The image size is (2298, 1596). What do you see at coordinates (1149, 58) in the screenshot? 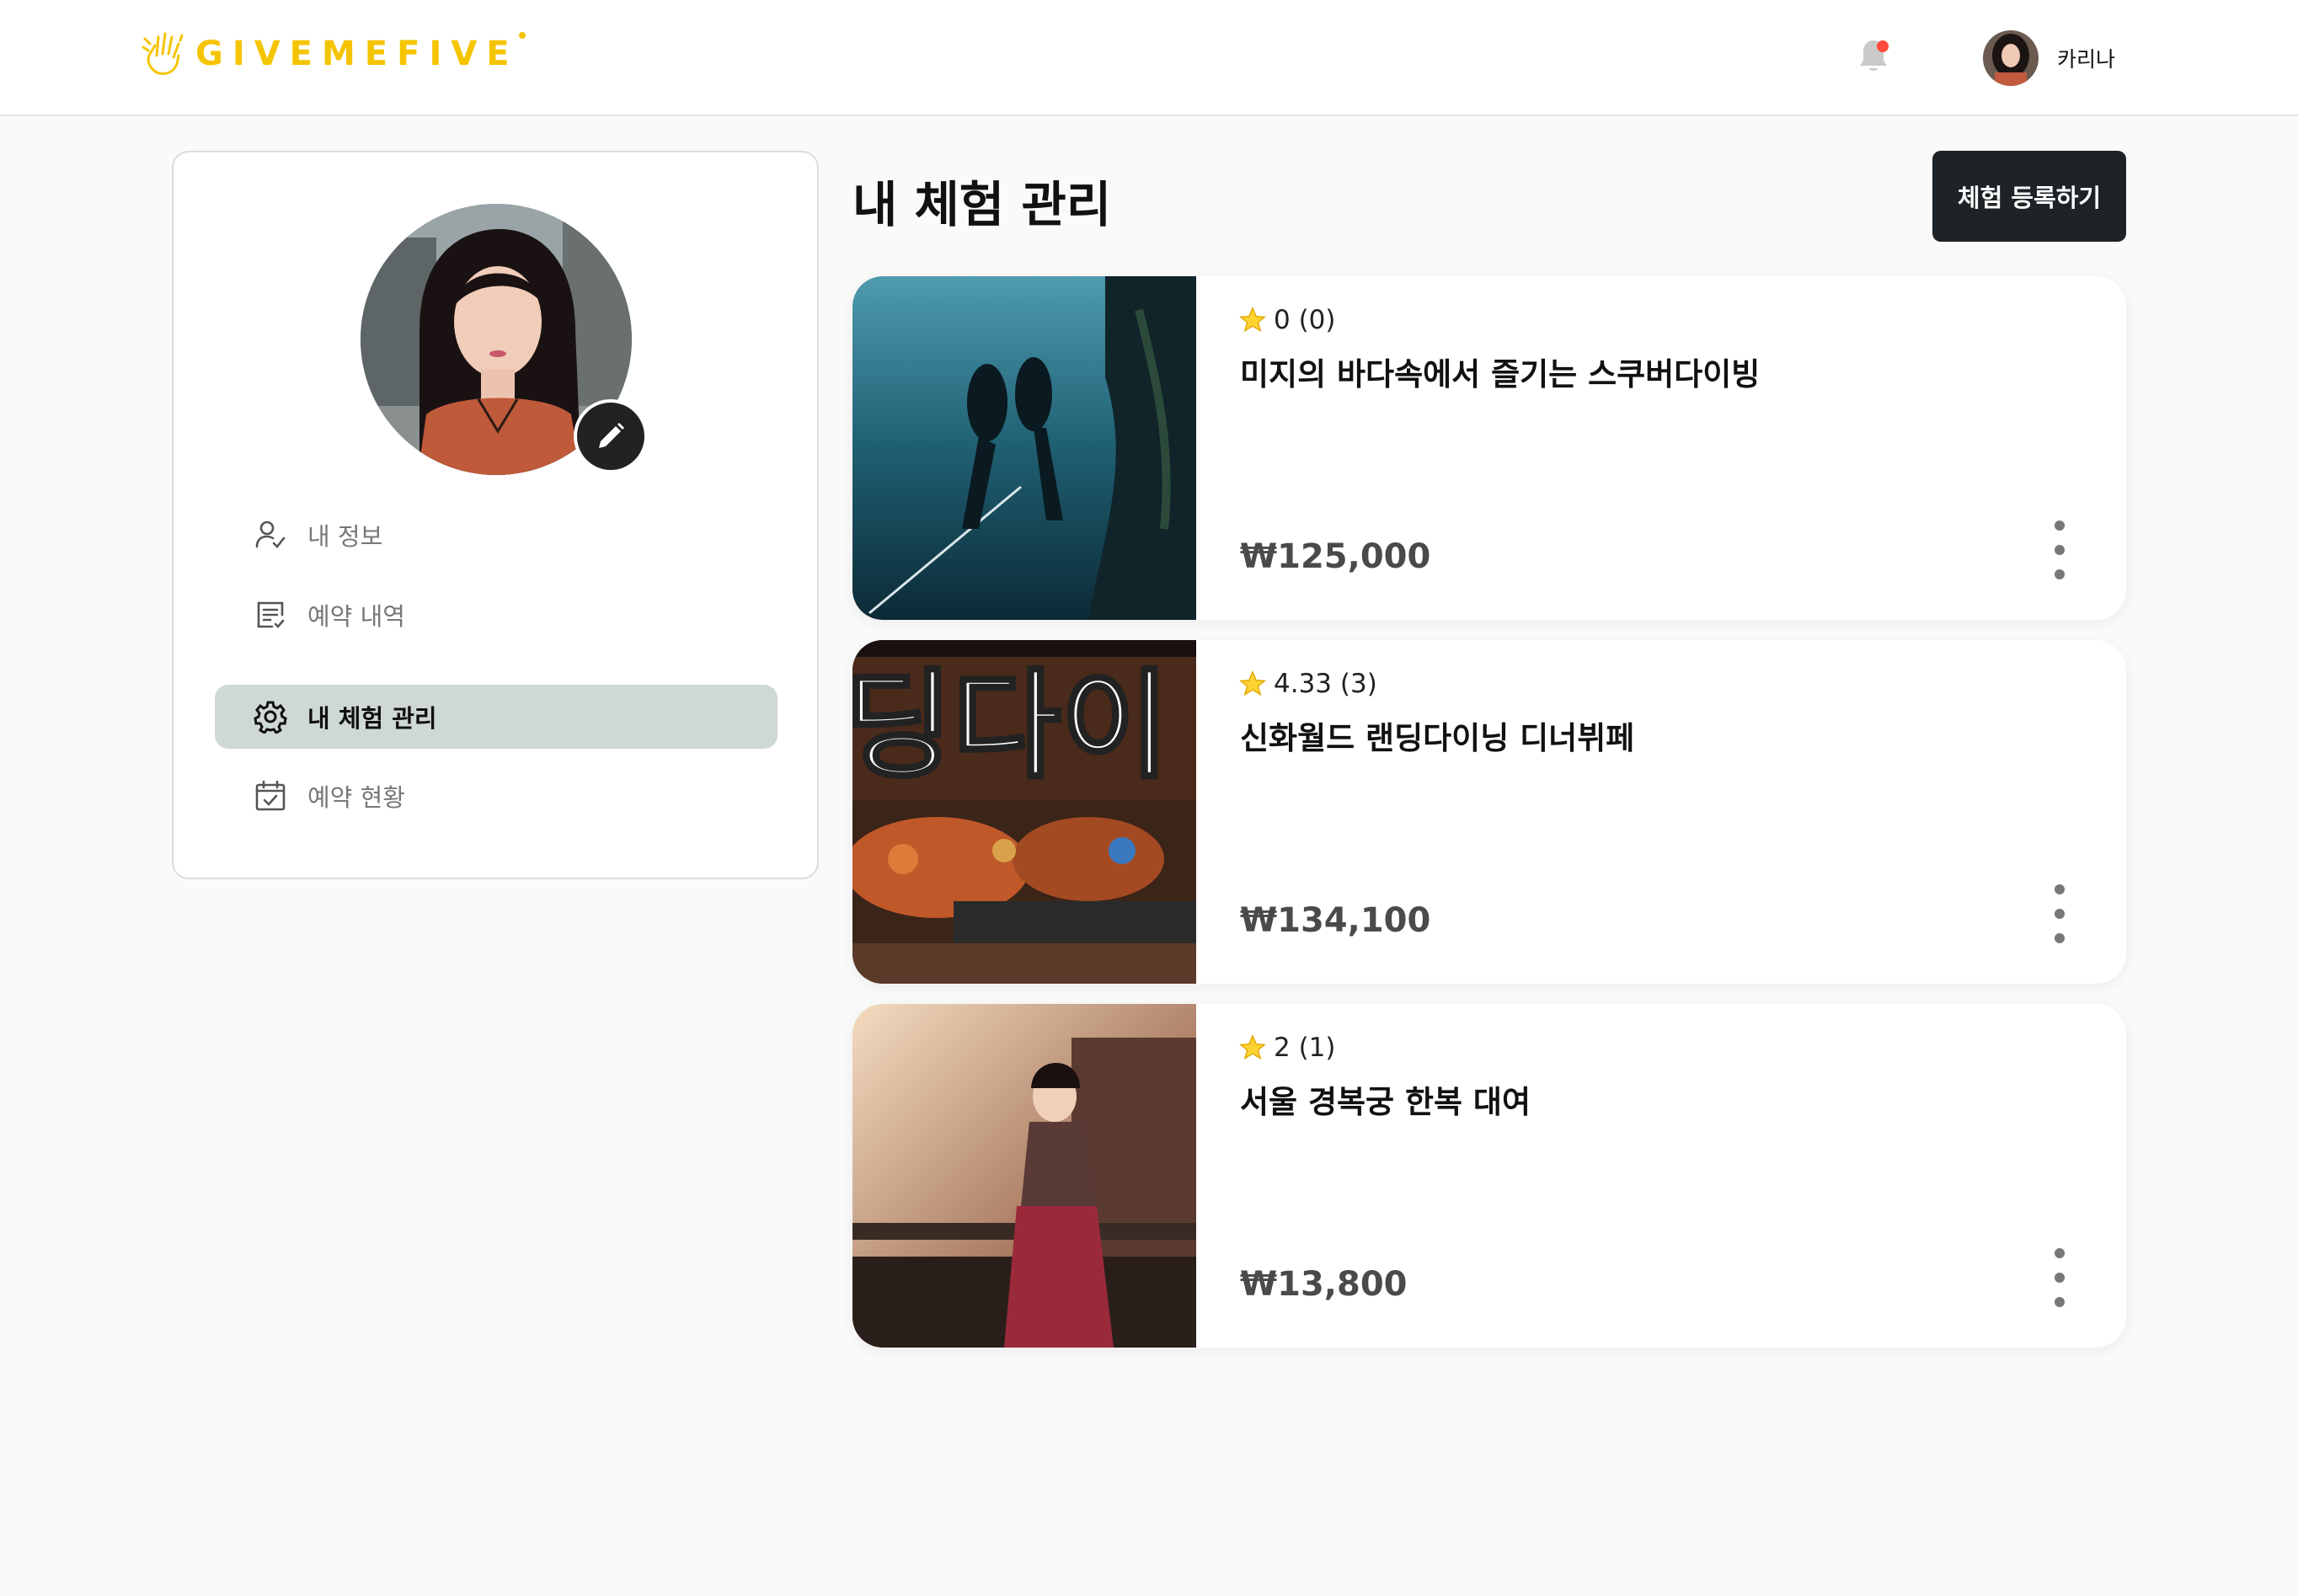
I see `top-header: GIVEMEFIVE 카리나` at bounding box center [1149, 58].